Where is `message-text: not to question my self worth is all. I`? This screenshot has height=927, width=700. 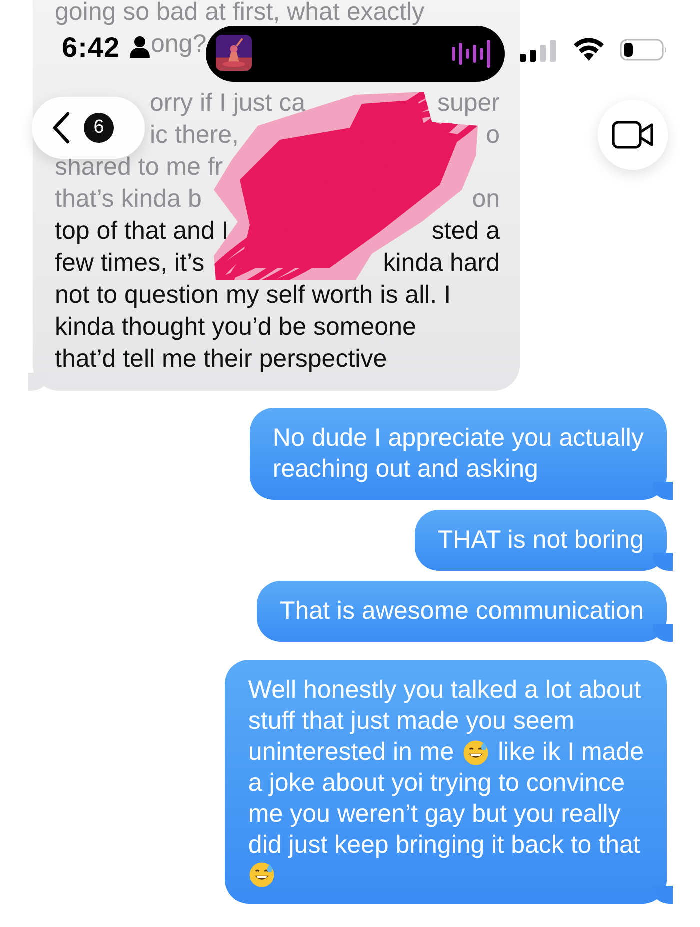 message-text: not to question my self worth is all. I is located at coordinates (253, 295).